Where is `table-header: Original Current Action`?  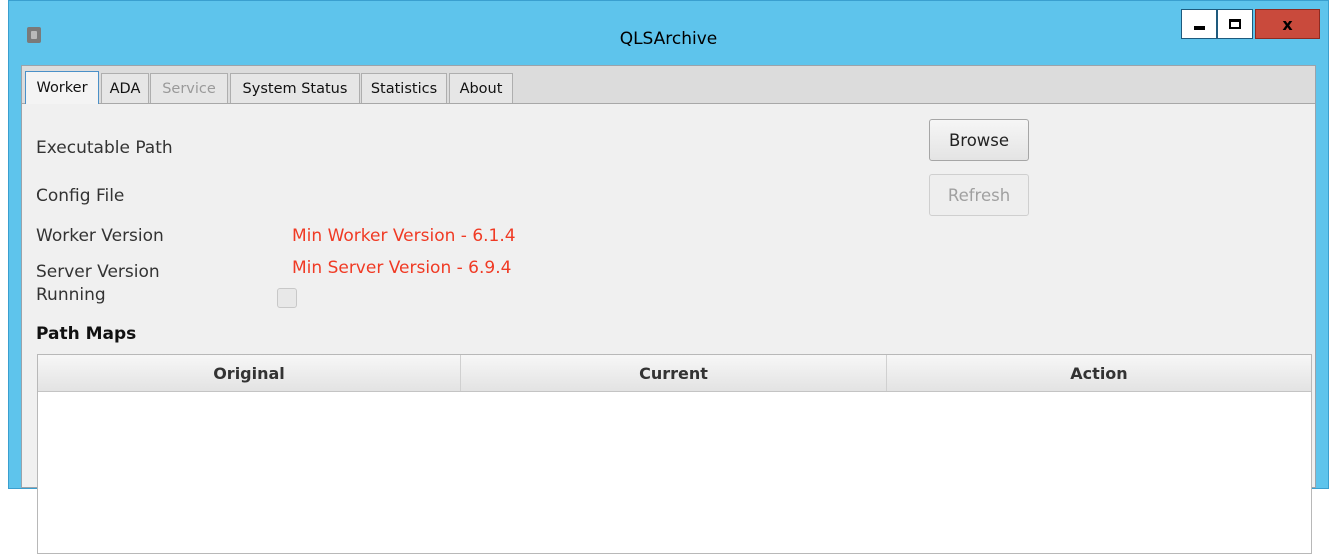
table-header: Original Current Action is located at coordinates (674, 373).